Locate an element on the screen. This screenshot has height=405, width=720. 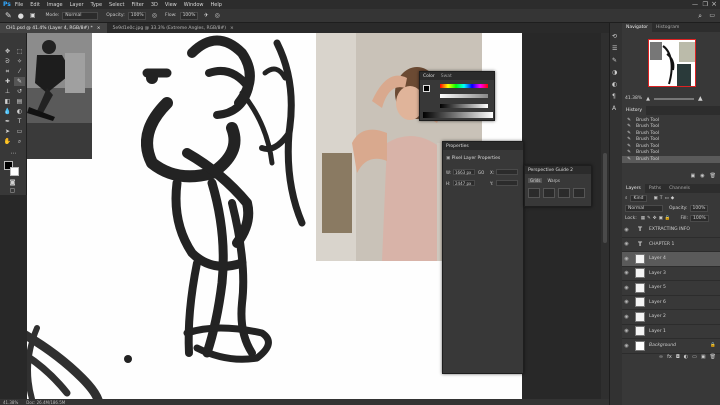
zoom-in-icon: ▲ is located at coordinates (700, 98).